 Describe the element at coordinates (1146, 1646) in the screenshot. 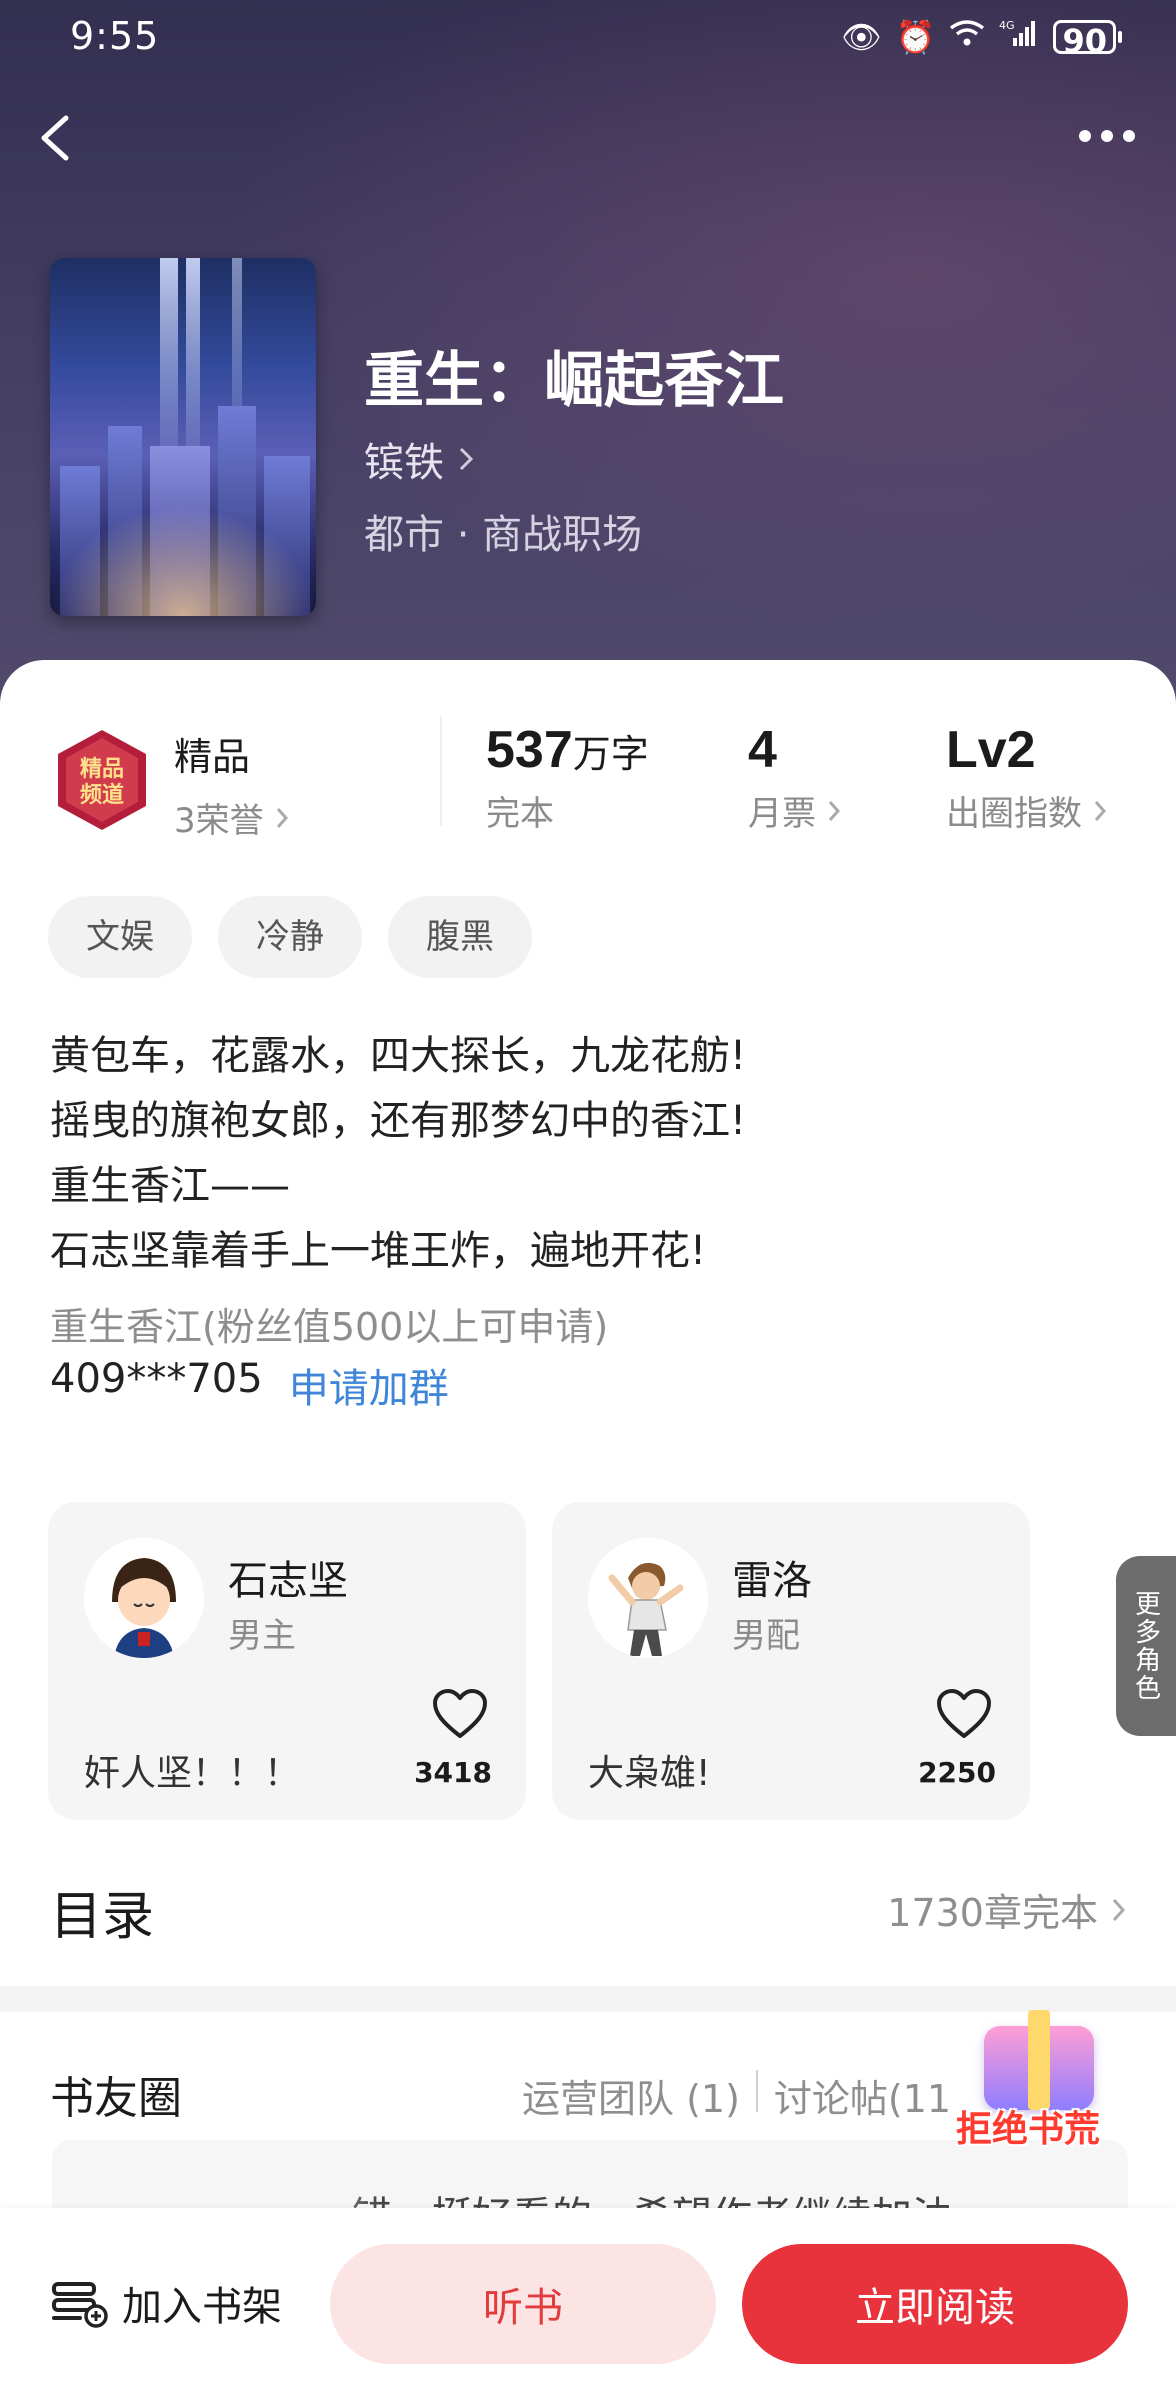

I see `more-roles-button: 更多角色` at that location.